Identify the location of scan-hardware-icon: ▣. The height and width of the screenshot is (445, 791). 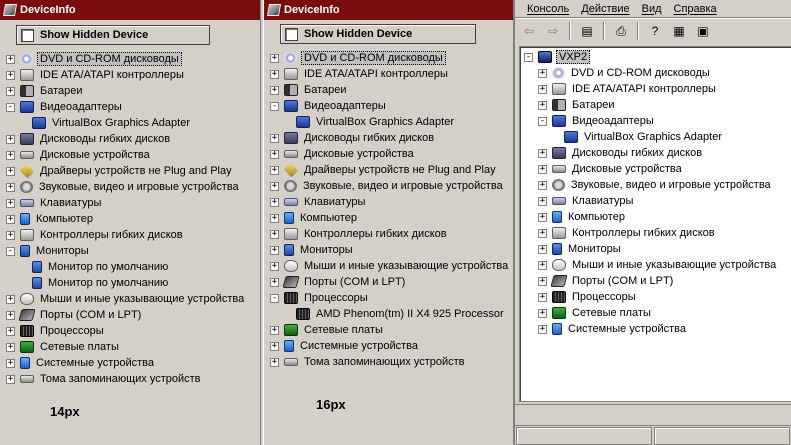
(703, 31).